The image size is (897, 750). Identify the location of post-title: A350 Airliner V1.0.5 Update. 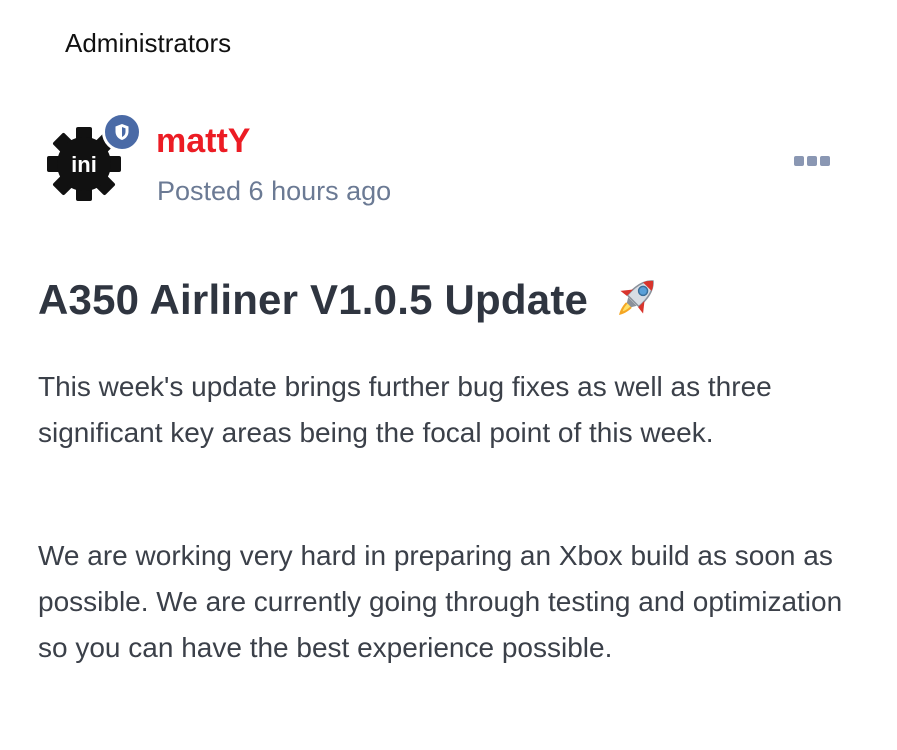
(350, 303).